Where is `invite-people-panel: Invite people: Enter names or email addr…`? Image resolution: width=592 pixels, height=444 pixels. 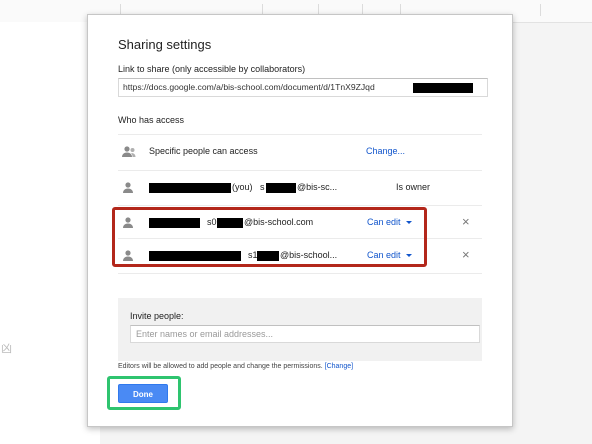
invite-people-panel: Invite people: Enter names or email addr… is located at coordinates (300, 329).